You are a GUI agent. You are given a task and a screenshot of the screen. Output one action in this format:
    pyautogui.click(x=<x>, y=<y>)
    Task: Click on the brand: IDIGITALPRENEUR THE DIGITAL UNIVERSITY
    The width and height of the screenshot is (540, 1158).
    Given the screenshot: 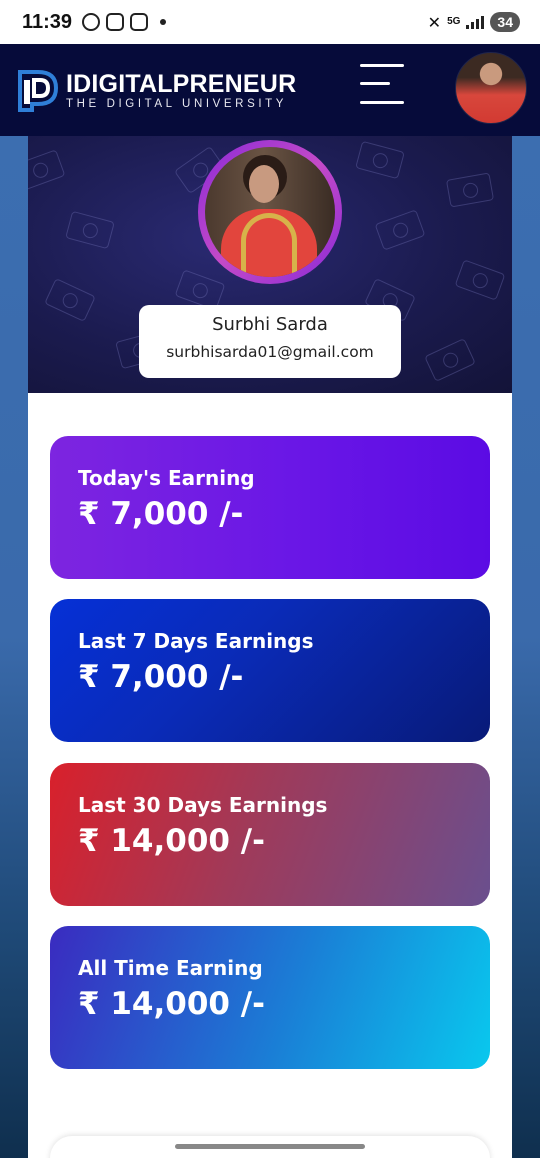 What is the action you would take?
    pyautogui.click(x=181, y=90)
    